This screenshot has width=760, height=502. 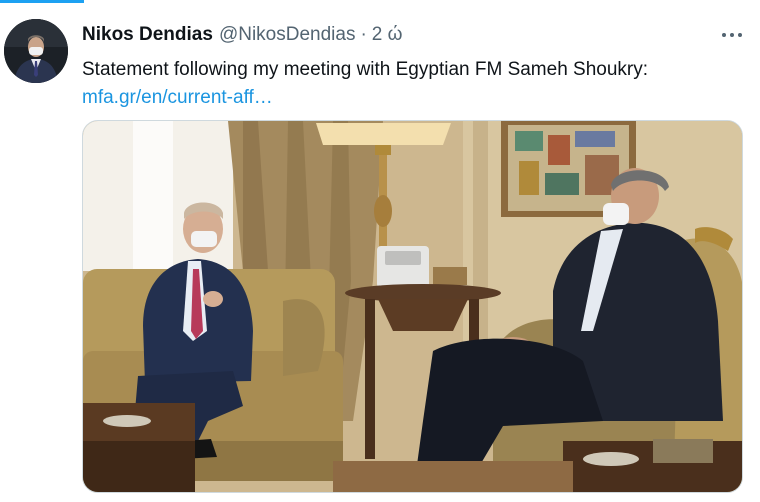 What do you see at coordinates (36, 51) in the screenshot?
I see `avatar` at bounding box center [36, 51].